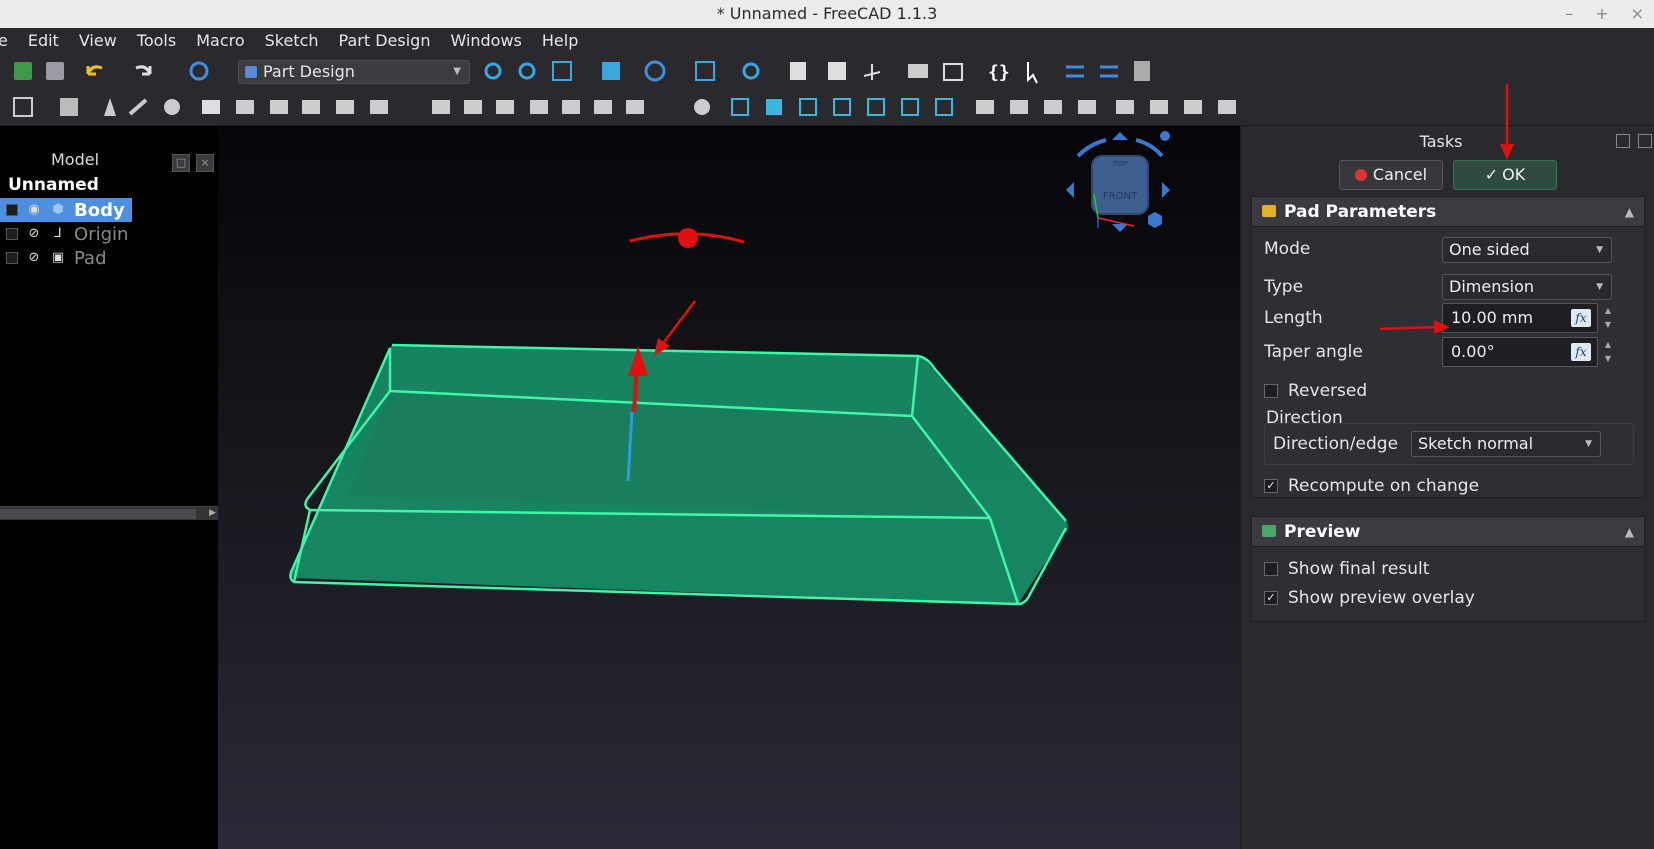 The height and width of the screenshot is (849, 1654). Describe the element at coordinates (23, 107) in the screenshot. I see `body-icon` at that location.